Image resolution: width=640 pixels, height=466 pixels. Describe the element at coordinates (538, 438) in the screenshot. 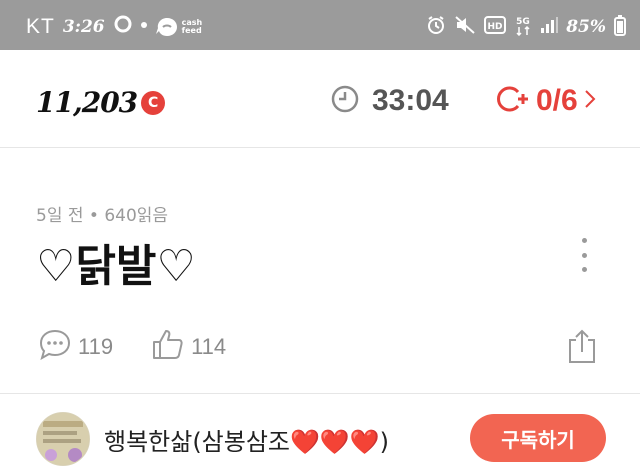

I see `follow-button: 구독하기` at that location.